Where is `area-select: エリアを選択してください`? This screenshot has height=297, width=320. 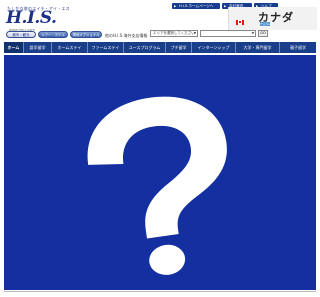
area-select: エリアを選択してください is located at coordinates (174, 33).